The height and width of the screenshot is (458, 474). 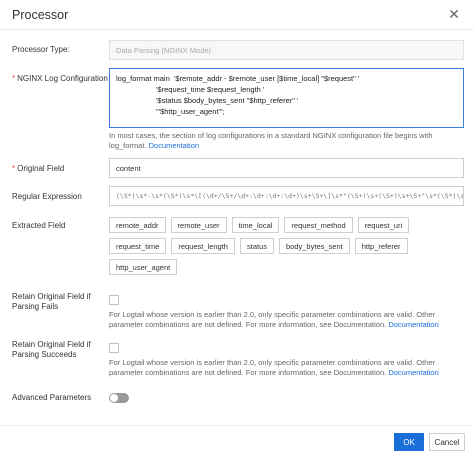 What do you see at coordinates (286, 300) in the screenshot?
I see `retain-fail-control` at bounding box center [286, 300].